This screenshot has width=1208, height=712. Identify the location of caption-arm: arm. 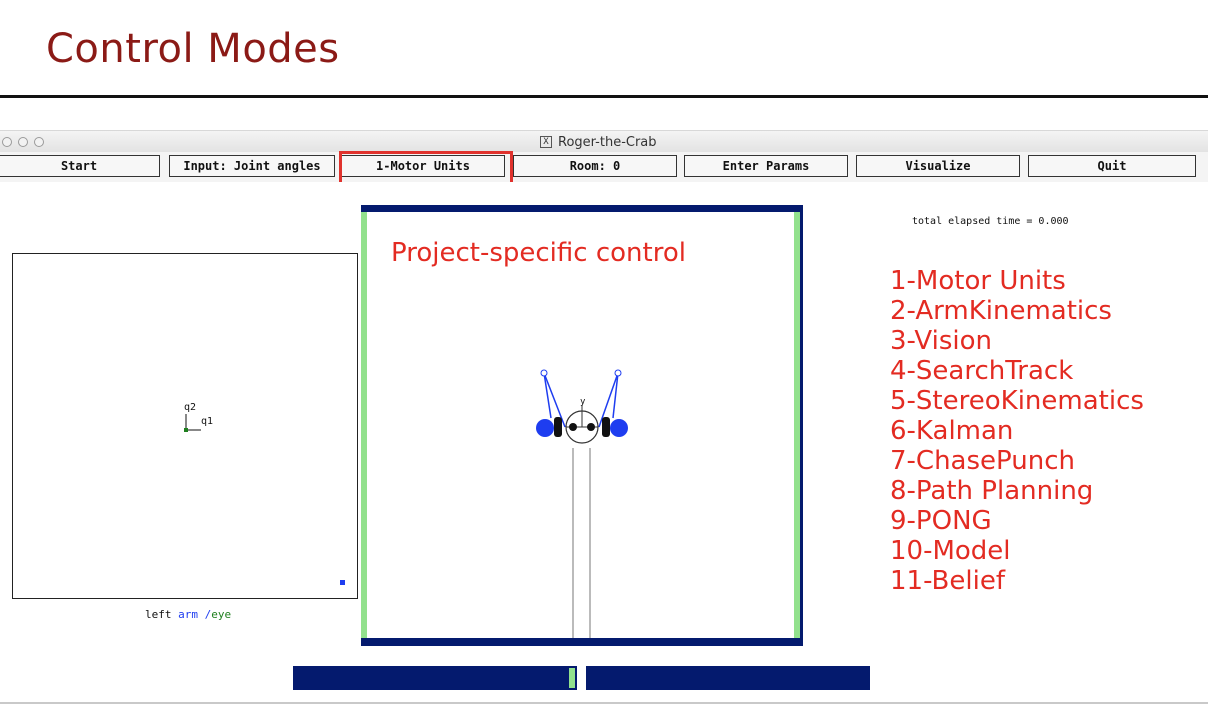
(188, 614).